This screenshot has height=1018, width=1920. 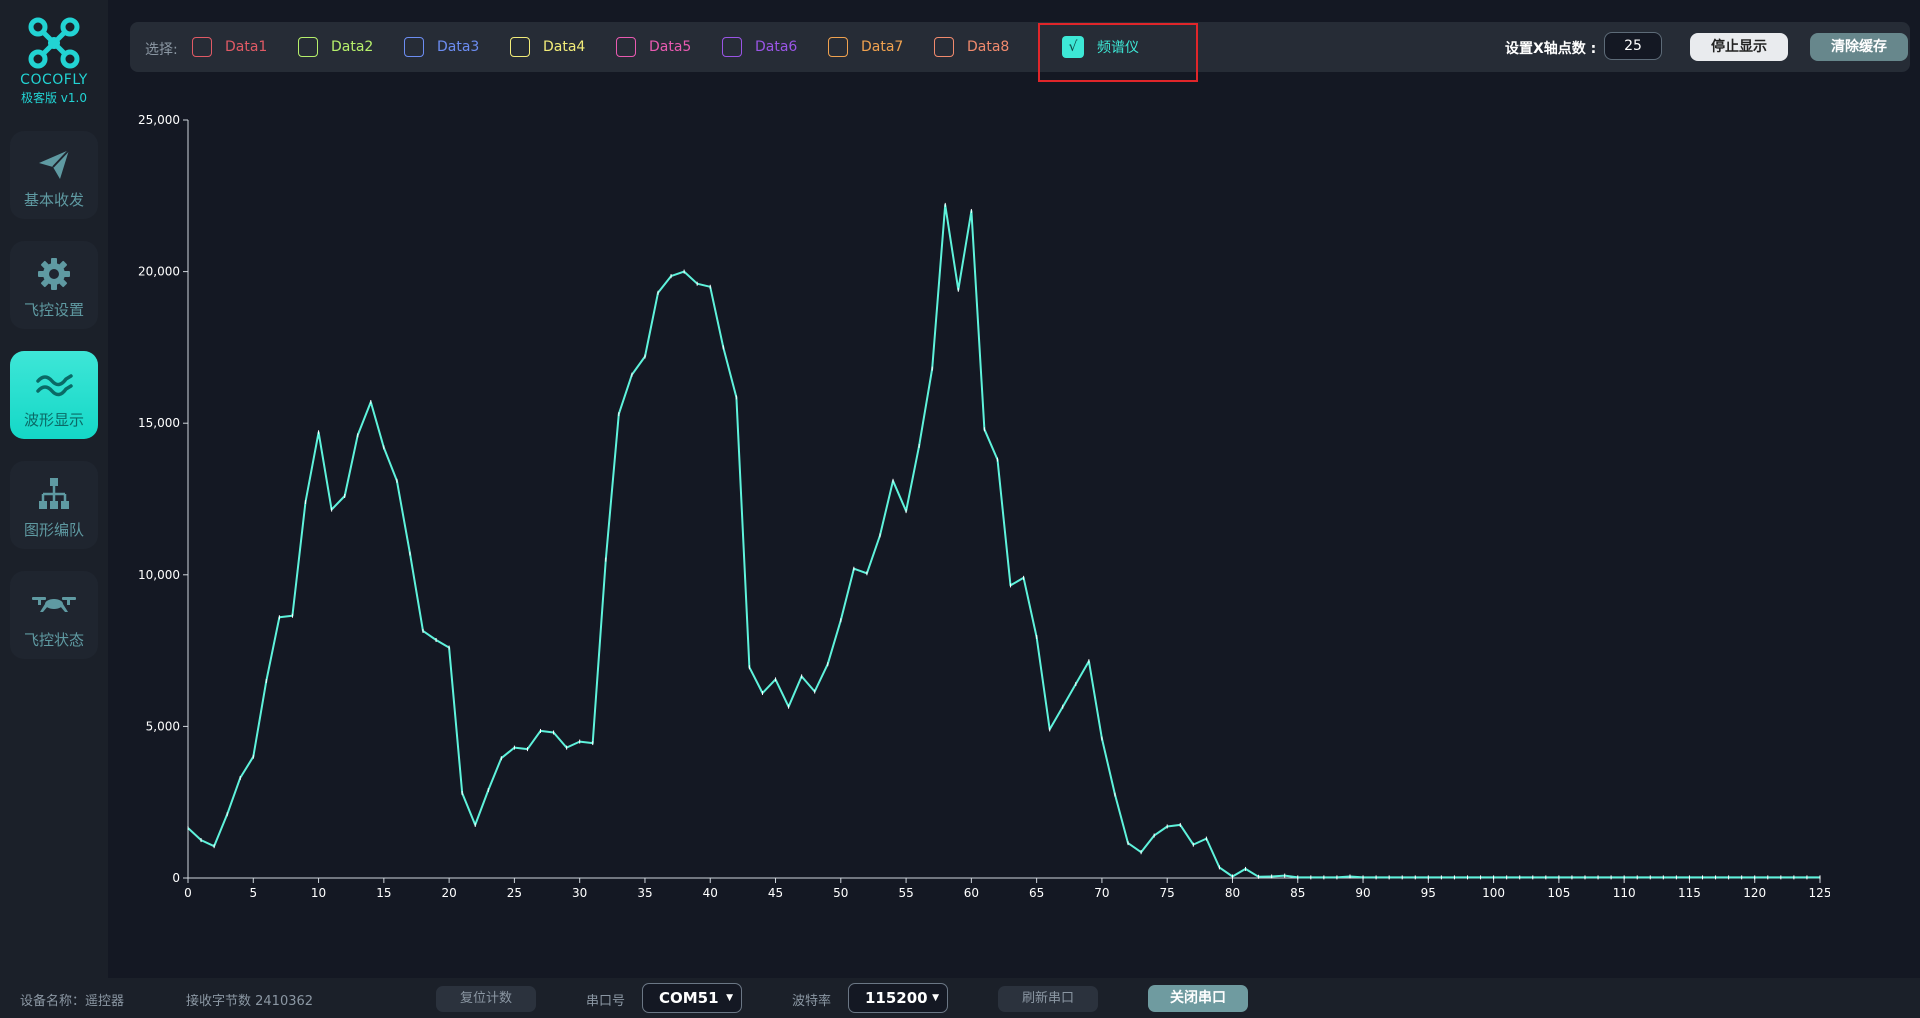 I want to click on x-tick-label: 0, so click(x=188, y=893).